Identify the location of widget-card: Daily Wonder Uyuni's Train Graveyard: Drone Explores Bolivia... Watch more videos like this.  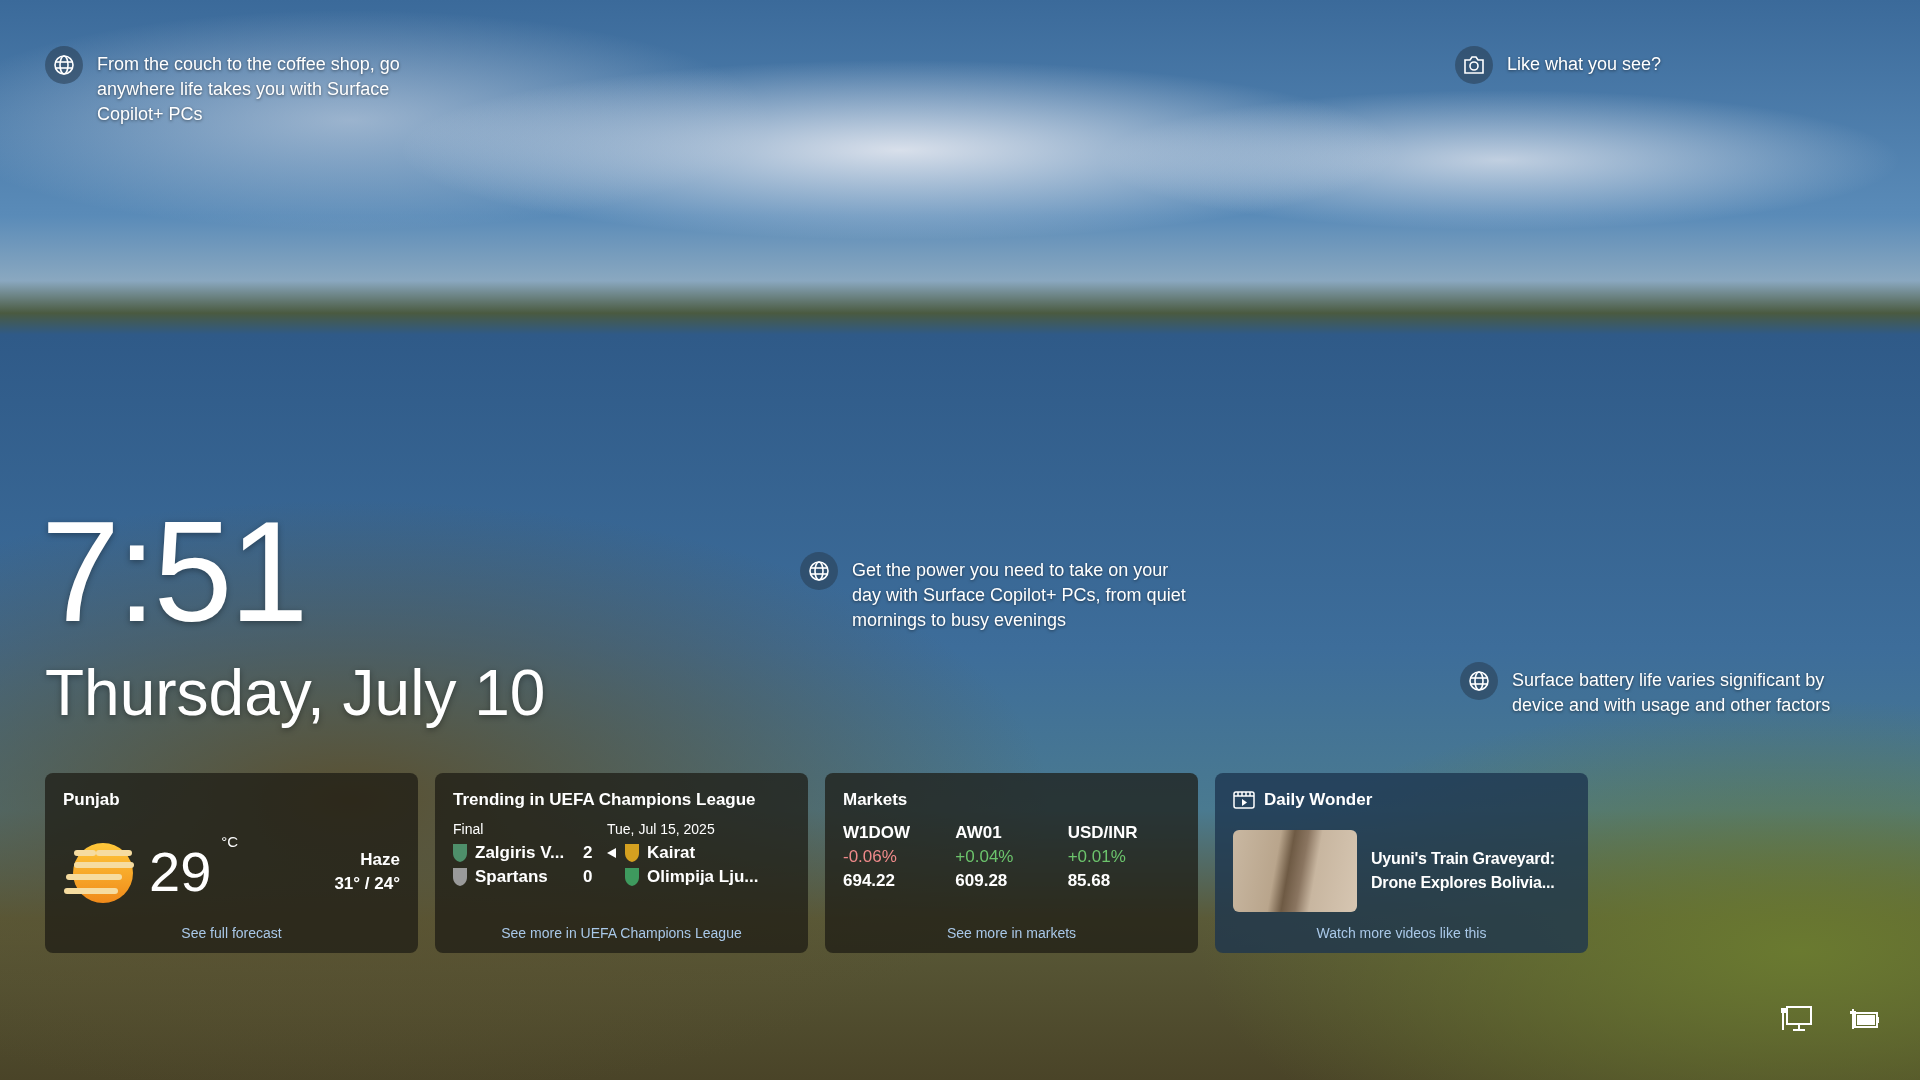
(1401, 863).